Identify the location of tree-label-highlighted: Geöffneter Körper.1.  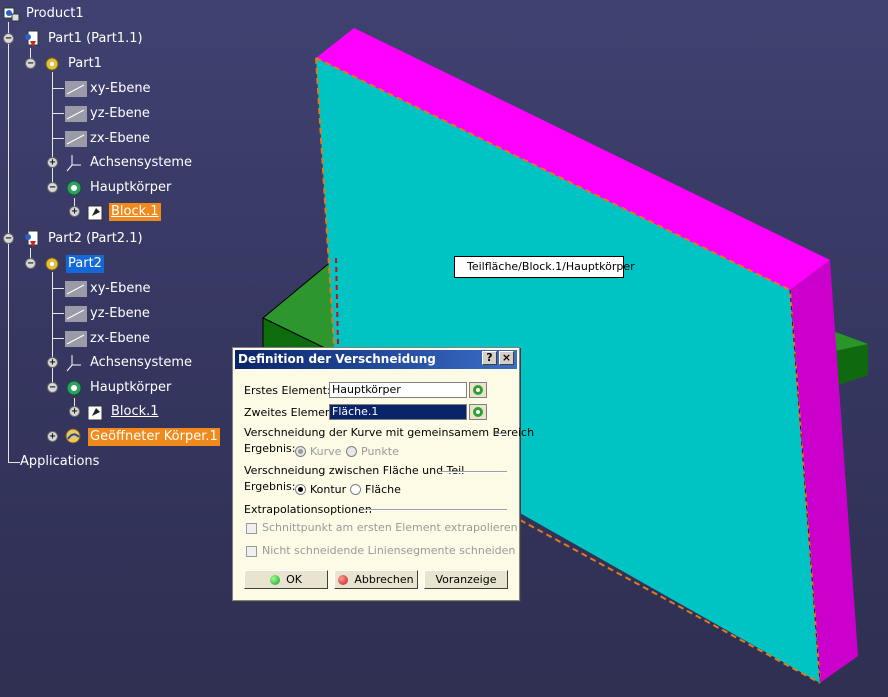
(154, 437).